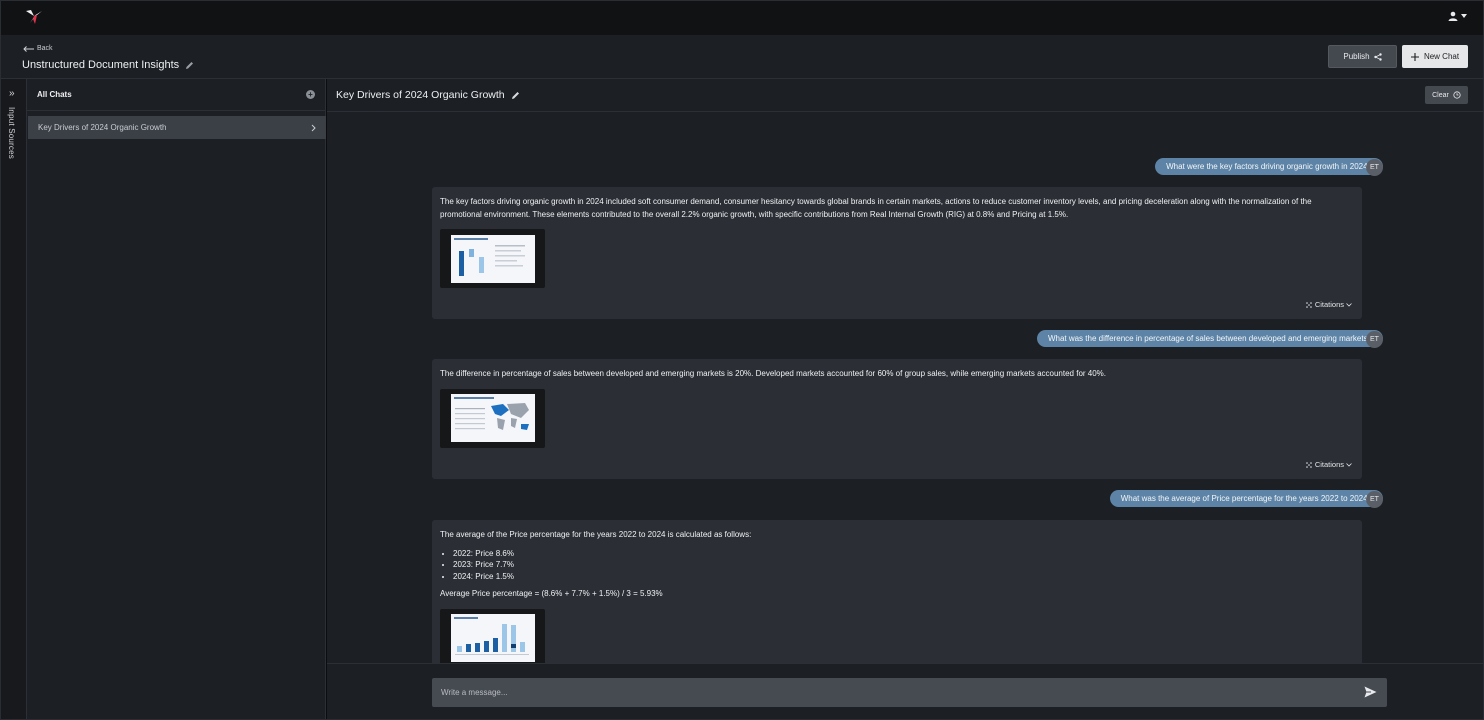 This screenshot has width=1484, height=720. Describe the element at coordinates (12, 93) in the screenshot. I see `expand-rail-icon: »` at that location.